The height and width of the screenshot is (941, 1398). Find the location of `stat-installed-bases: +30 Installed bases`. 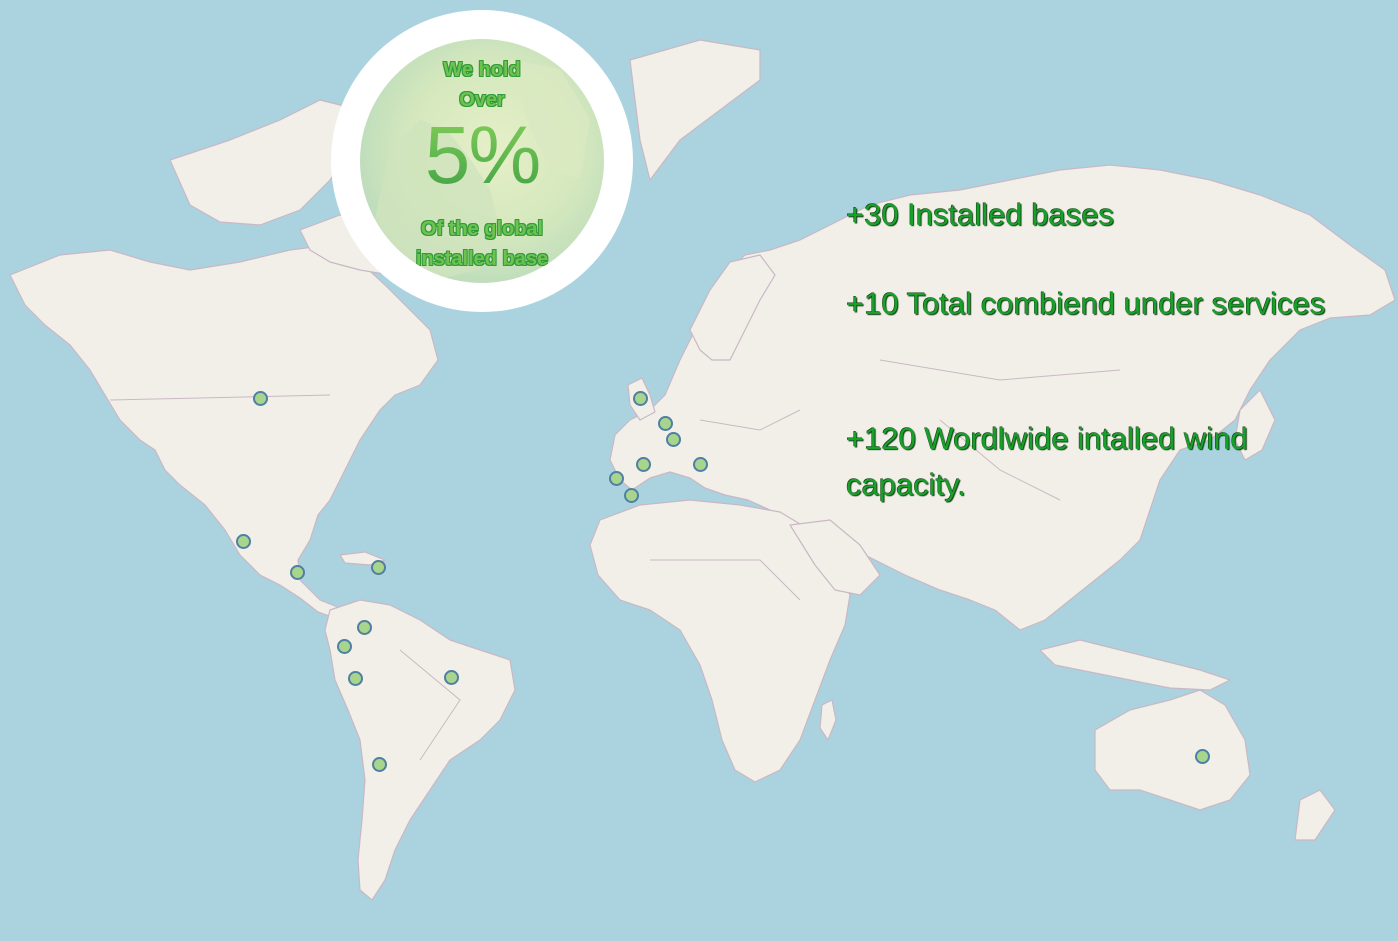

stat-installed-bases: +30 Installed bases is located at coordinates (980, 214).